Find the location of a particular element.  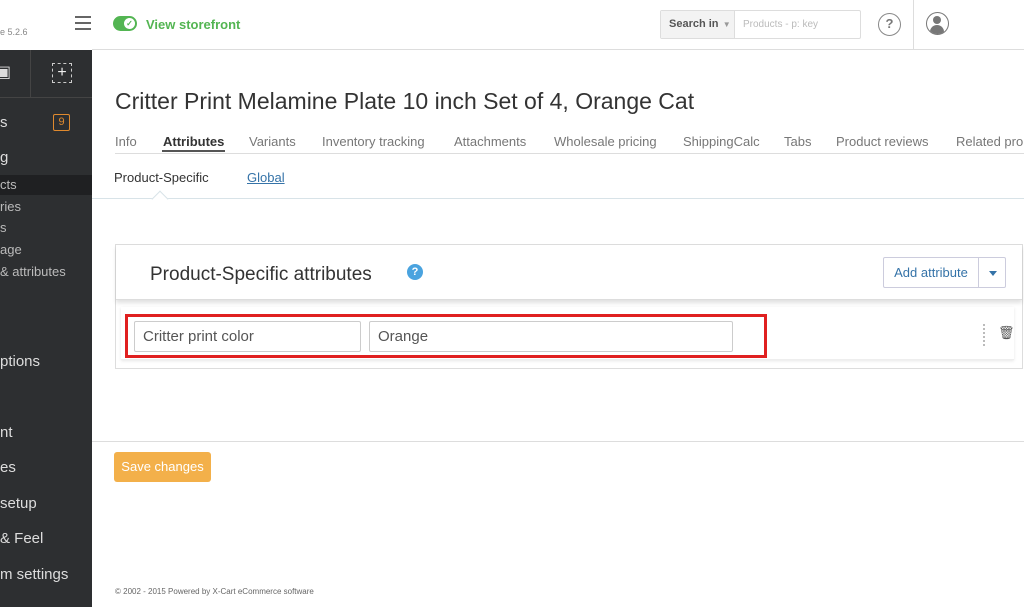

check-icon: ✓ is located at coordinates (129, 23).